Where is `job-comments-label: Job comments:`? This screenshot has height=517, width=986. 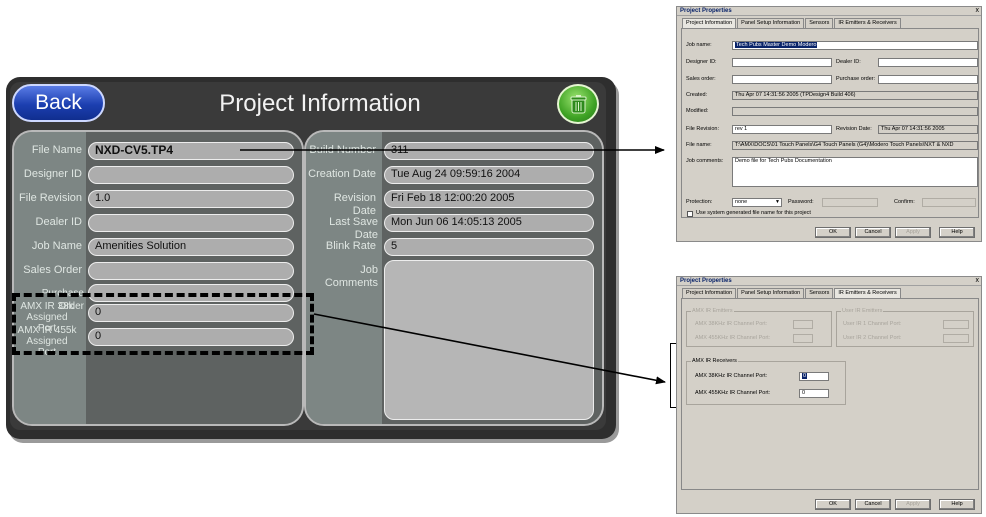
job-comments-label: Job comments: is located at coordinates (705, 161).